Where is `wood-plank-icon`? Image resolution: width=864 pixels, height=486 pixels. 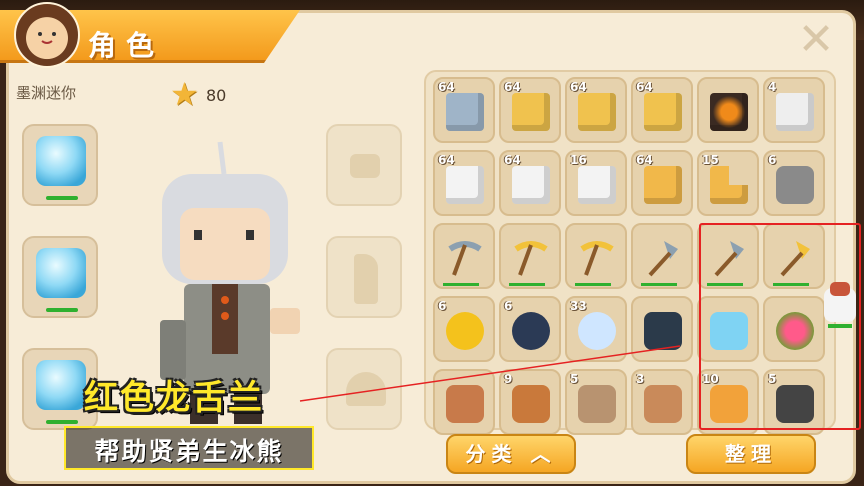 wood-plank-icon is located at coordinates (663, 185).